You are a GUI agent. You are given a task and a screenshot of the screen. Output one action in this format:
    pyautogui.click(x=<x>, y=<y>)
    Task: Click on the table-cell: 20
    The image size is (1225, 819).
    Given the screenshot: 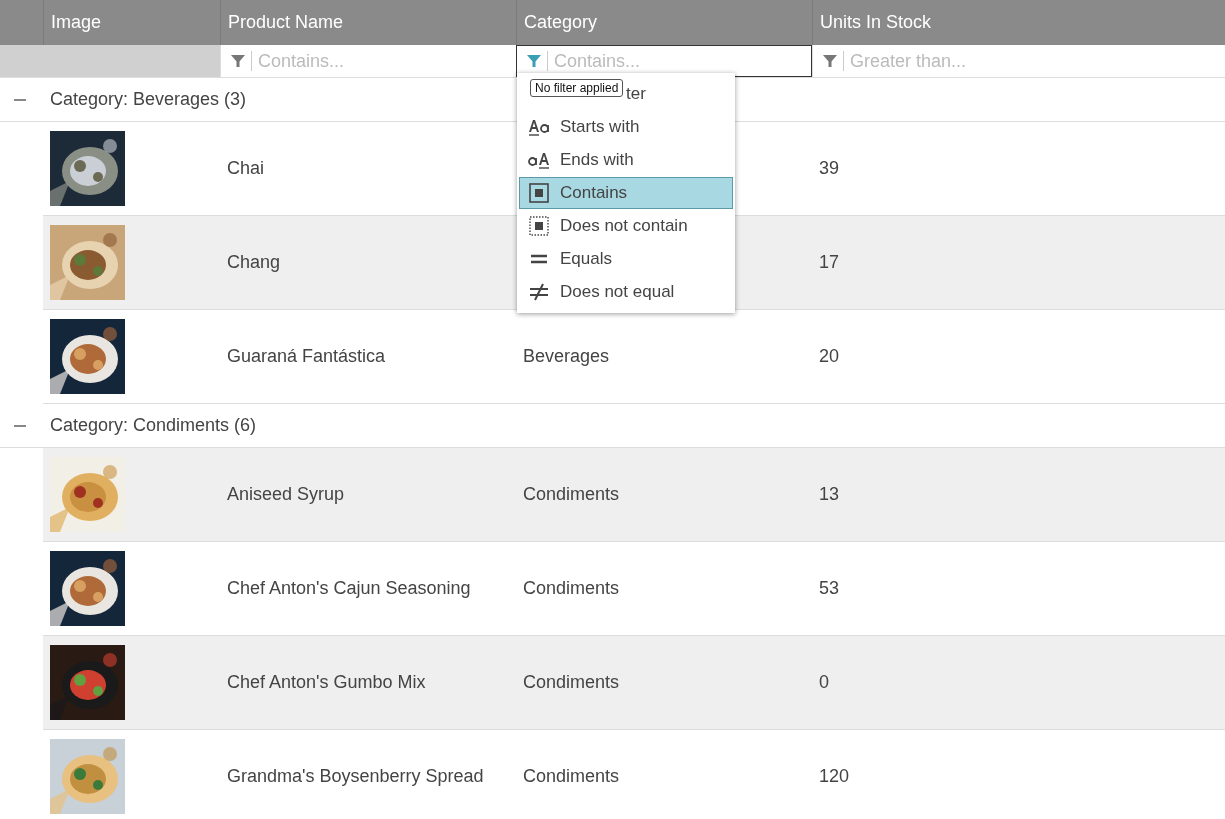 What is the action you would take?
    pyautogui.click(x=829, y=356)
    